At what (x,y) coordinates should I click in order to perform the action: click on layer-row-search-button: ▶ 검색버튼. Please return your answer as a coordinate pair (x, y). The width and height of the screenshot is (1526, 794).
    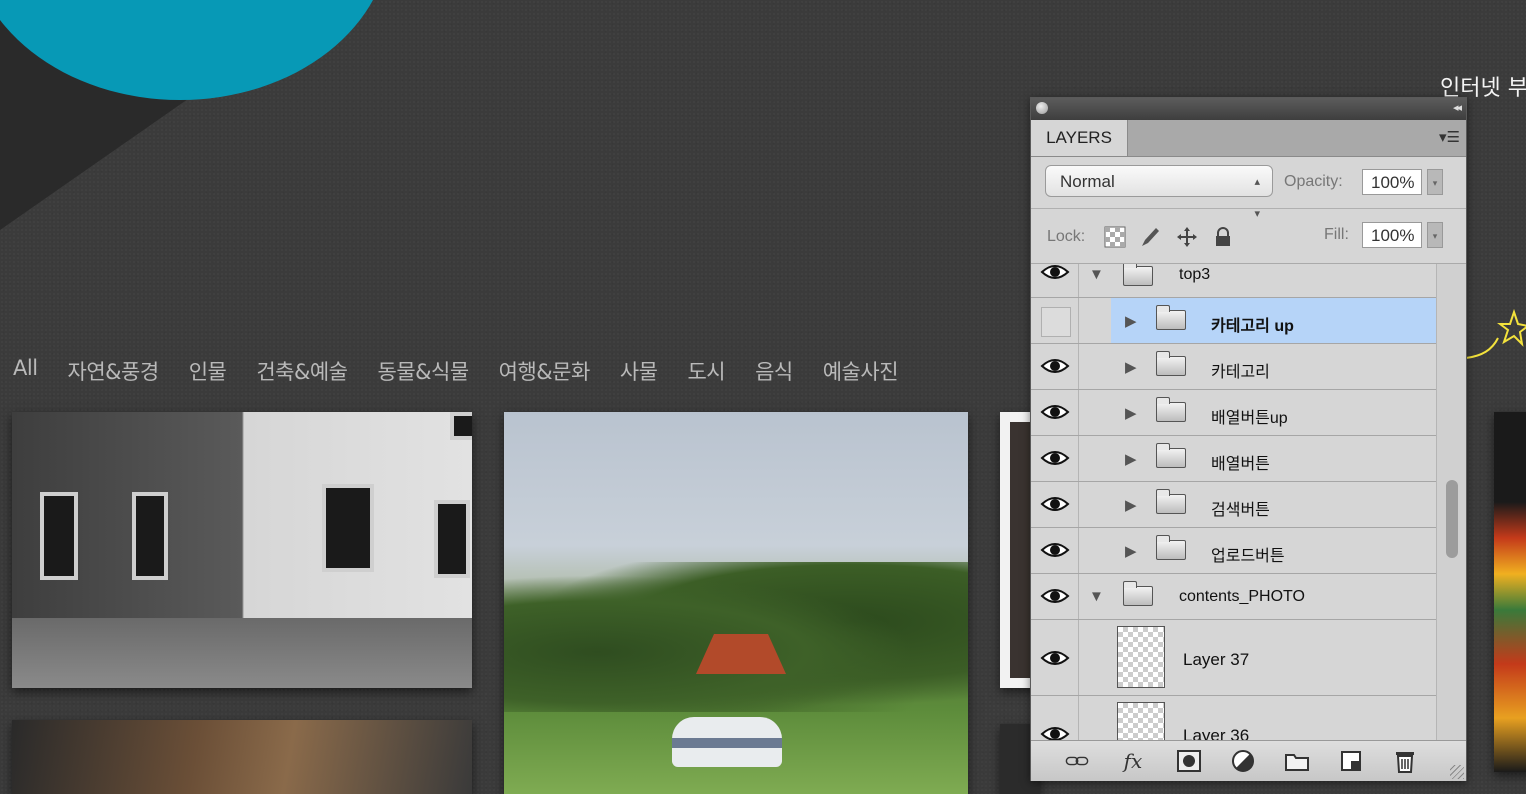
    Looking at the image, I should click on (1233, 505).